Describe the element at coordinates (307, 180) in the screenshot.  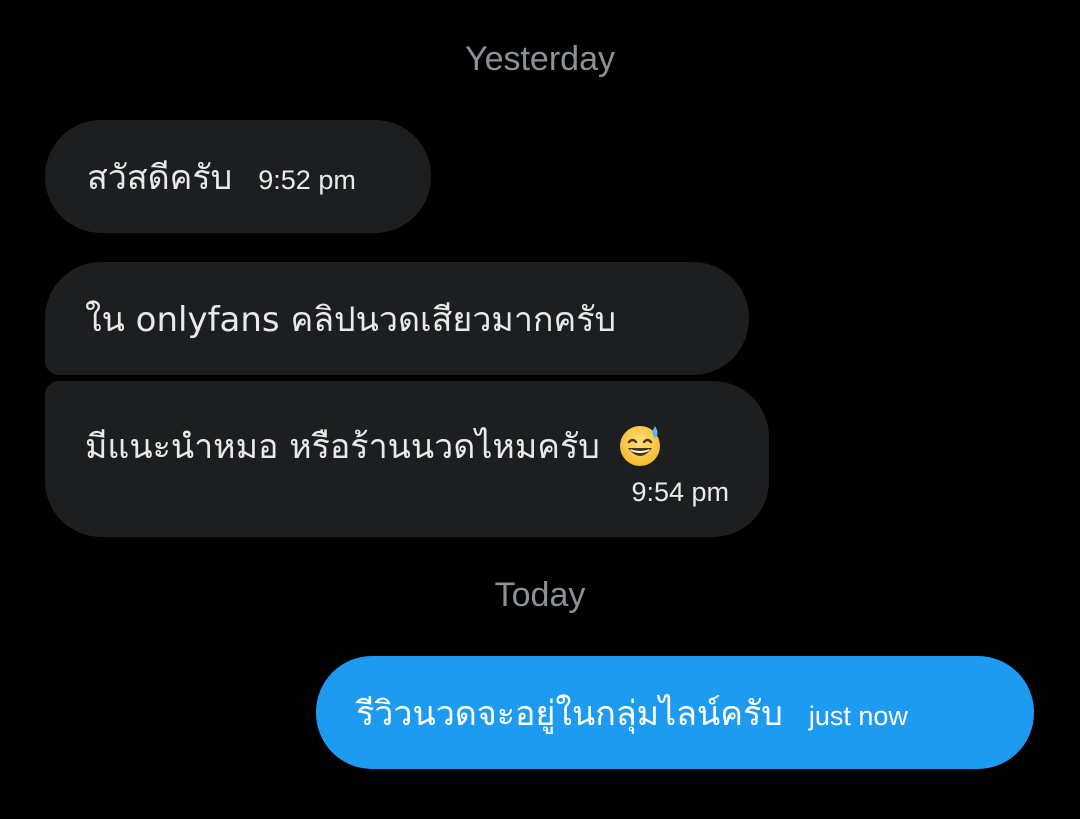
I see `message-timestamp: 9:52 pm` at that location.